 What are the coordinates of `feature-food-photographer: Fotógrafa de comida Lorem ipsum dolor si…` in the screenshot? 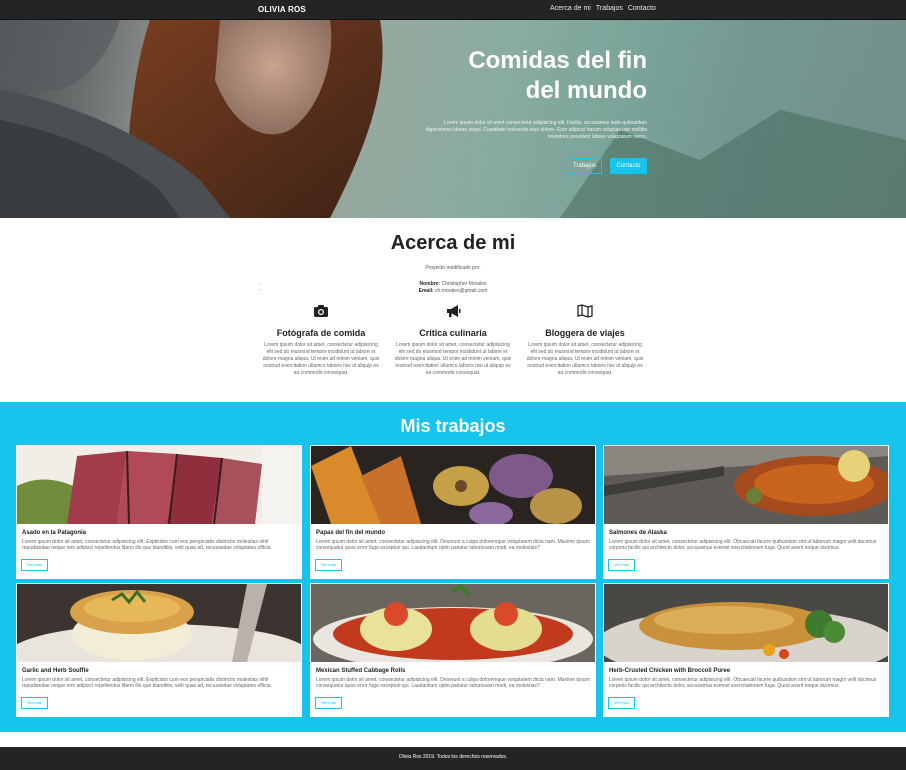 It's located at (321, 340).